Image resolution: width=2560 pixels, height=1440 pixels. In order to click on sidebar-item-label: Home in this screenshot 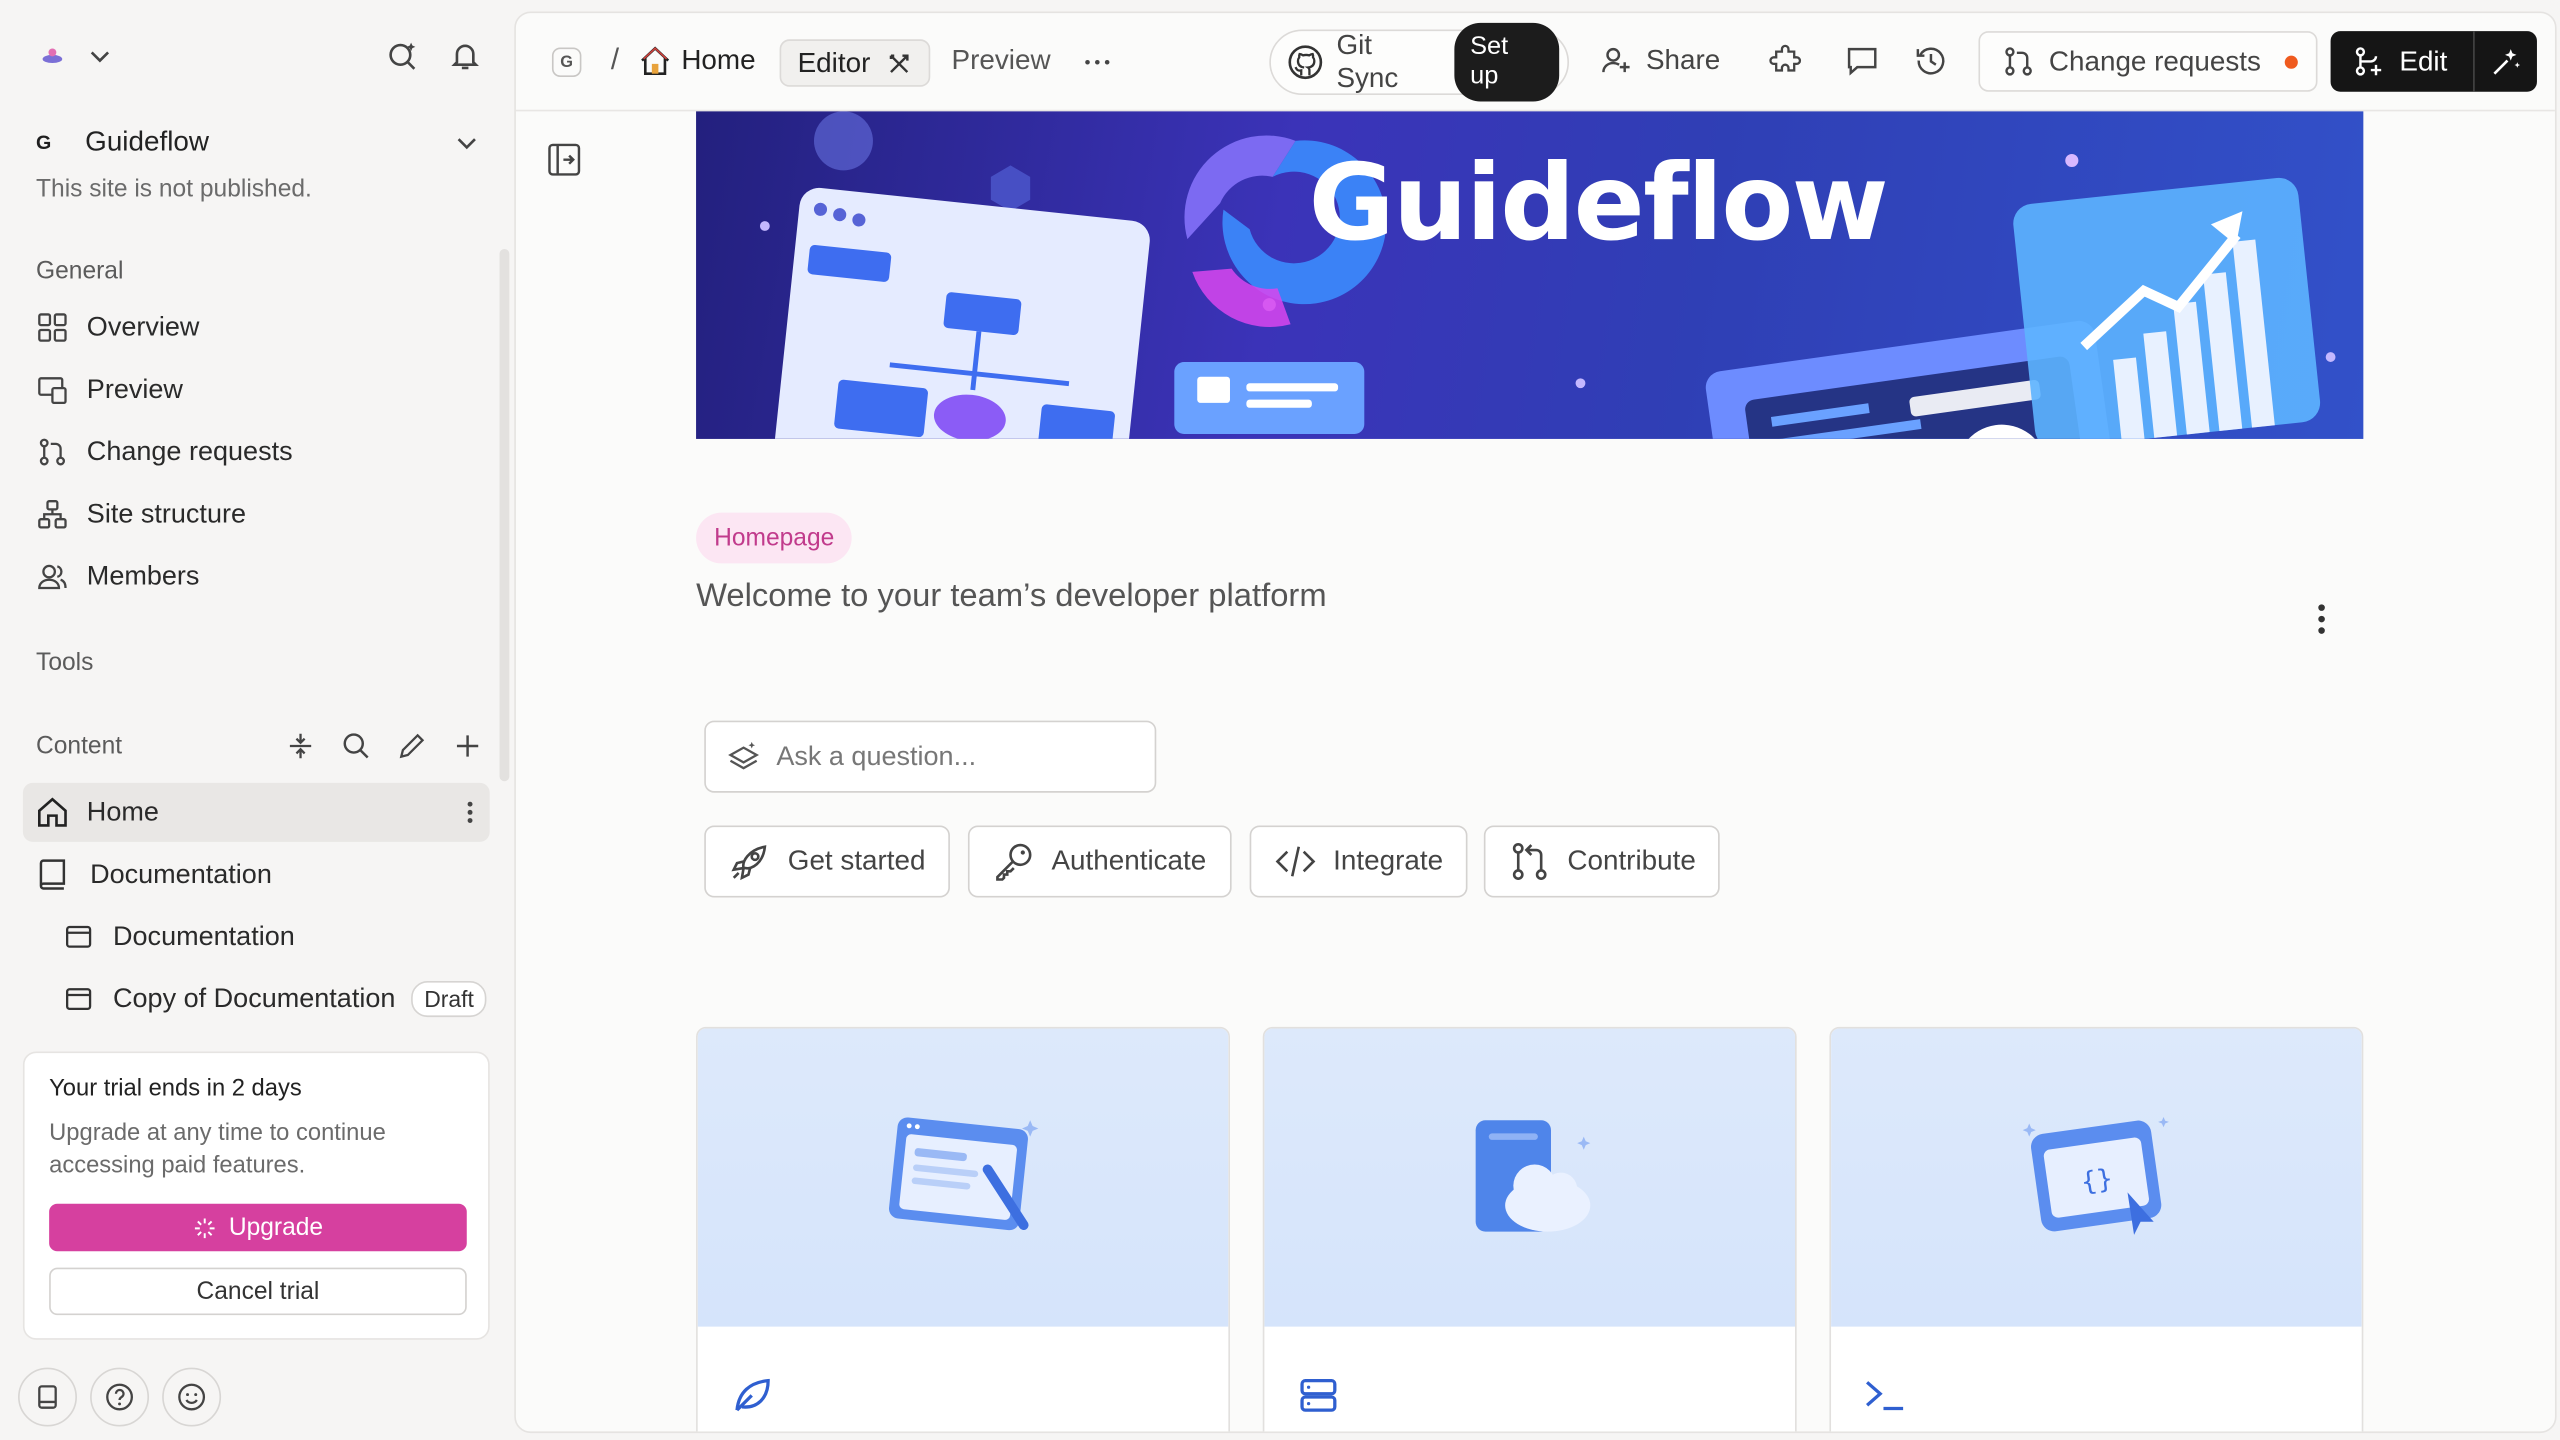, I will do `click(122, 811)`.